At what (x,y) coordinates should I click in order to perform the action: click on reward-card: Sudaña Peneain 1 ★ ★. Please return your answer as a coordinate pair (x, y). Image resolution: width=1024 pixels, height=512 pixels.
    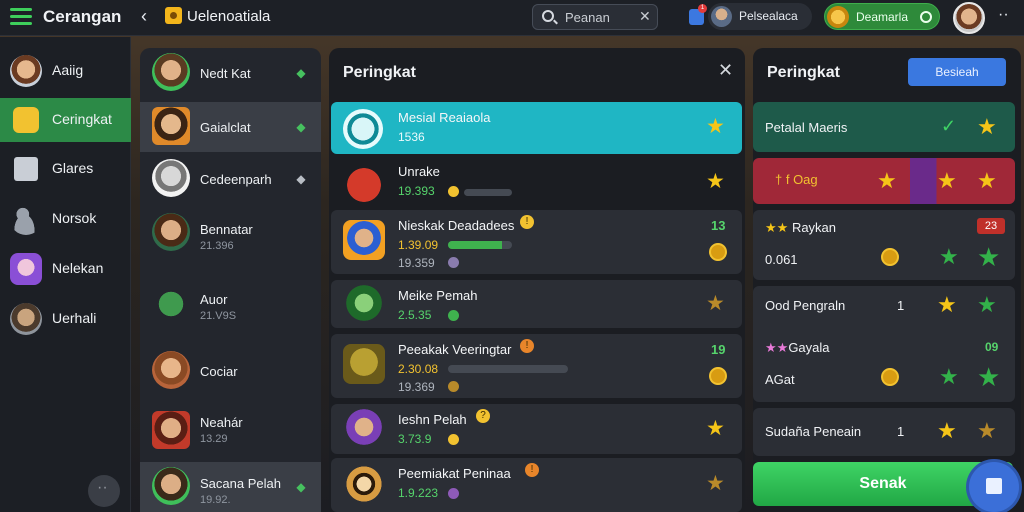
    Looking at the image, I should click on (884, 432).